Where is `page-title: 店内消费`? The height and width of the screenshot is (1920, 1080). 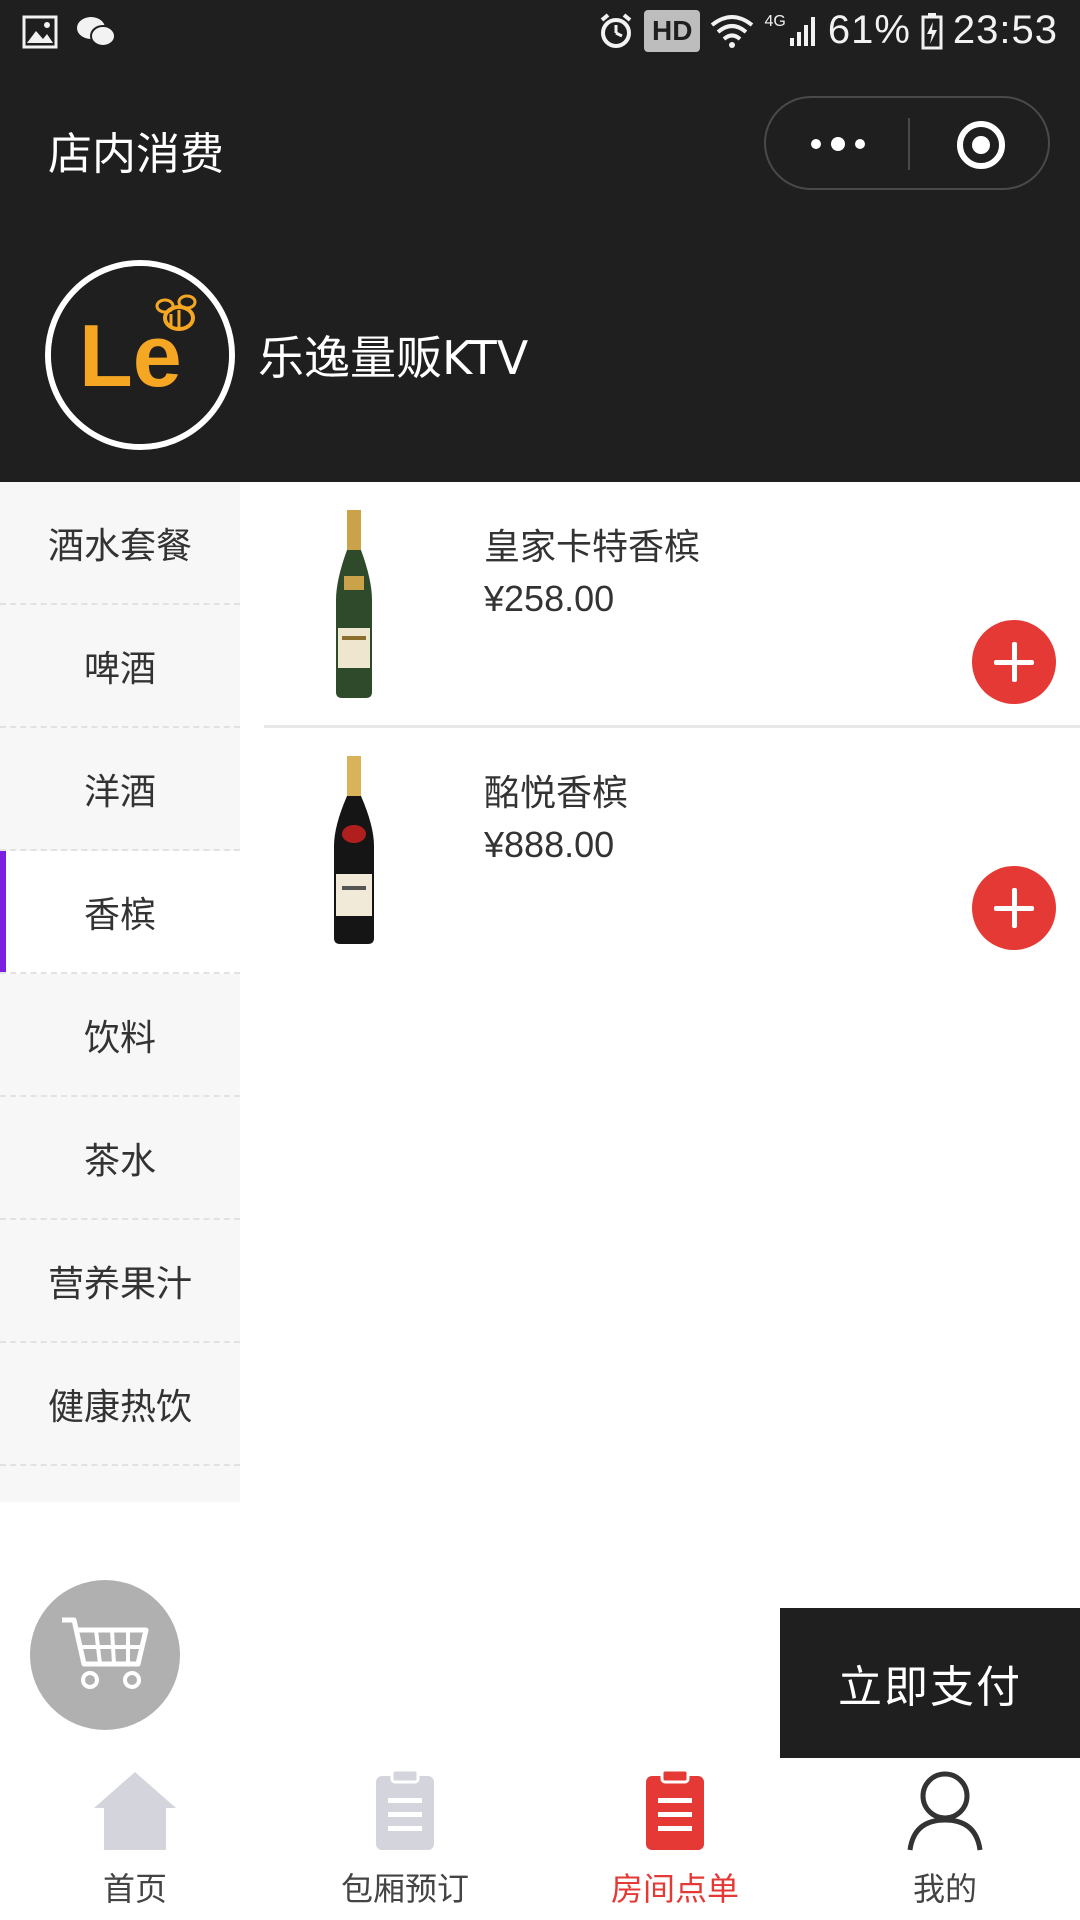
page-title: 店内消费 is located at coordinates (136, 154).